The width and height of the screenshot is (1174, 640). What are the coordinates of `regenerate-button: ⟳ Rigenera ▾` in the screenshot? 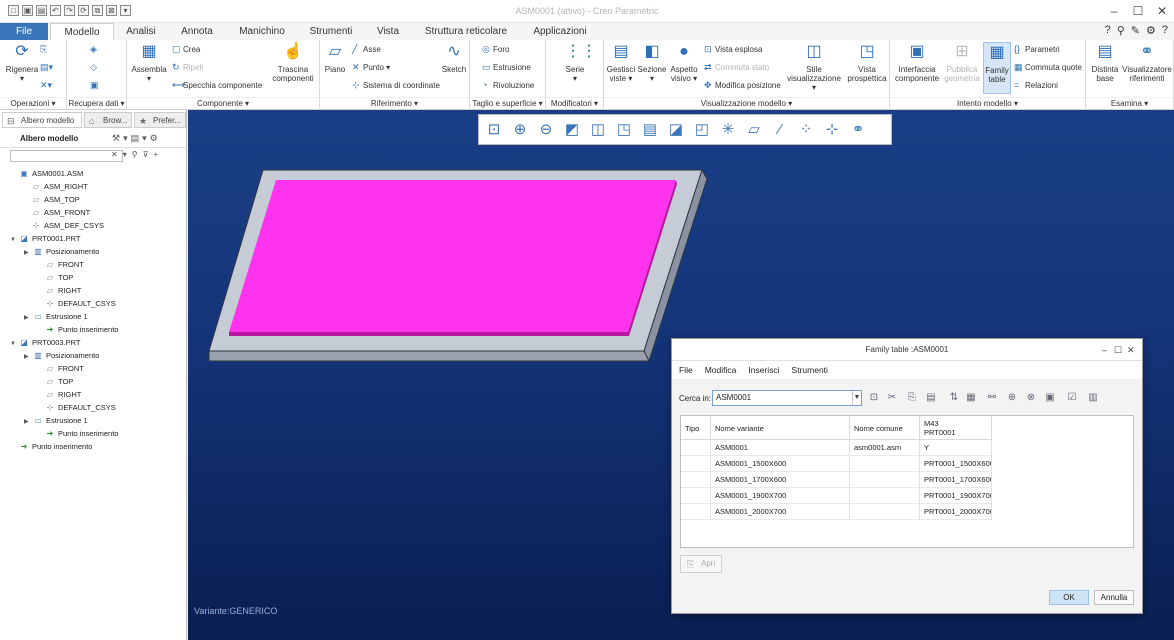 It's located at (22, 62).